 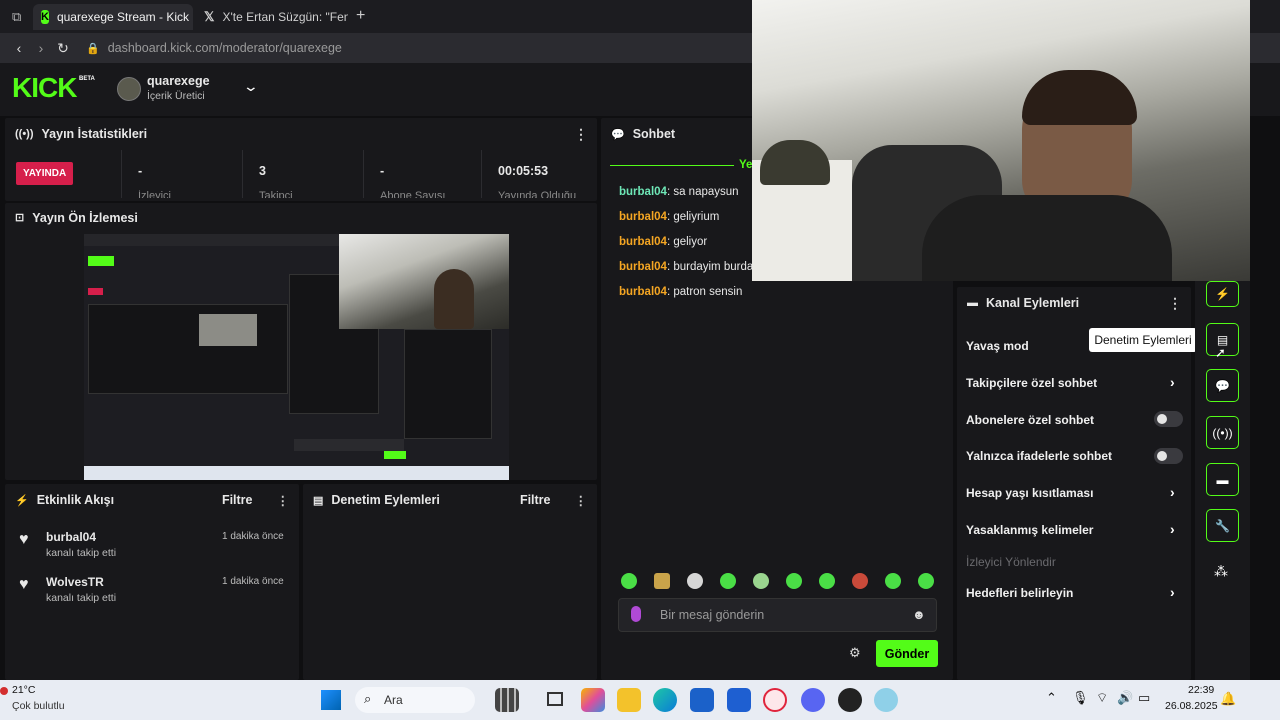 What do you see at coordinates (581, 500) in the screenshot?
I see `modactions-menu-icon: ⋮` at bounding box center [581, 500].